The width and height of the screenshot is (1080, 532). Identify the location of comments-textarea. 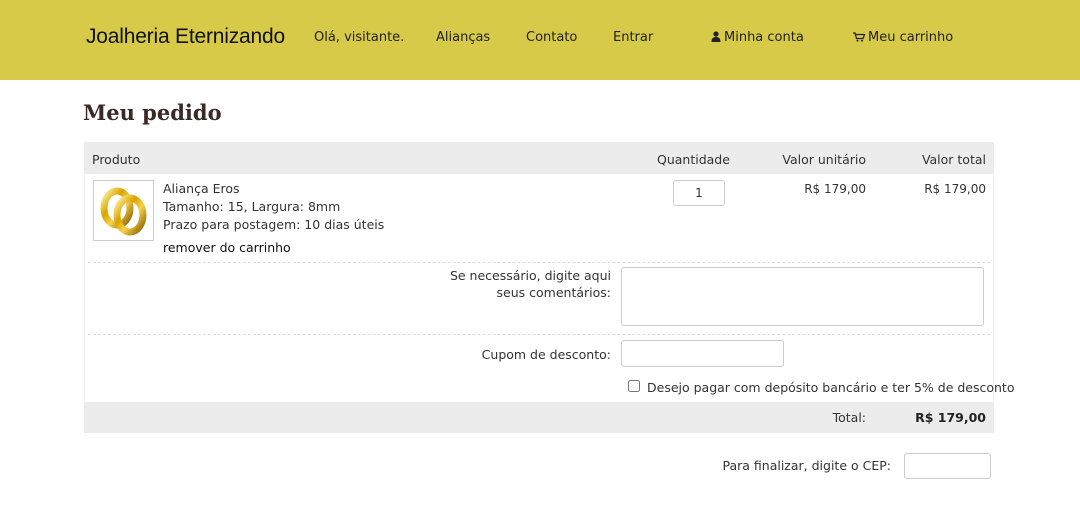
(802, 296).